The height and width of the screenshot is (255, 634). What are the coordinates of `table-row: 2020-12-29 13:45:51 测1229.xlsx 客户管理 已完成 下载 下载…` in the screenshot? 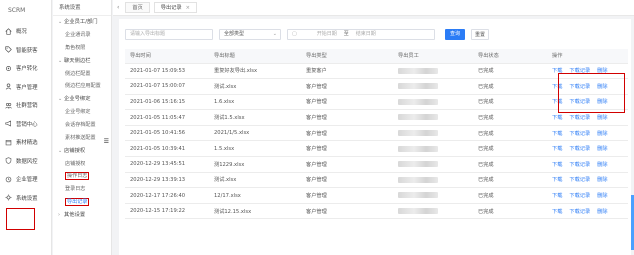 It's located at (376, 164).